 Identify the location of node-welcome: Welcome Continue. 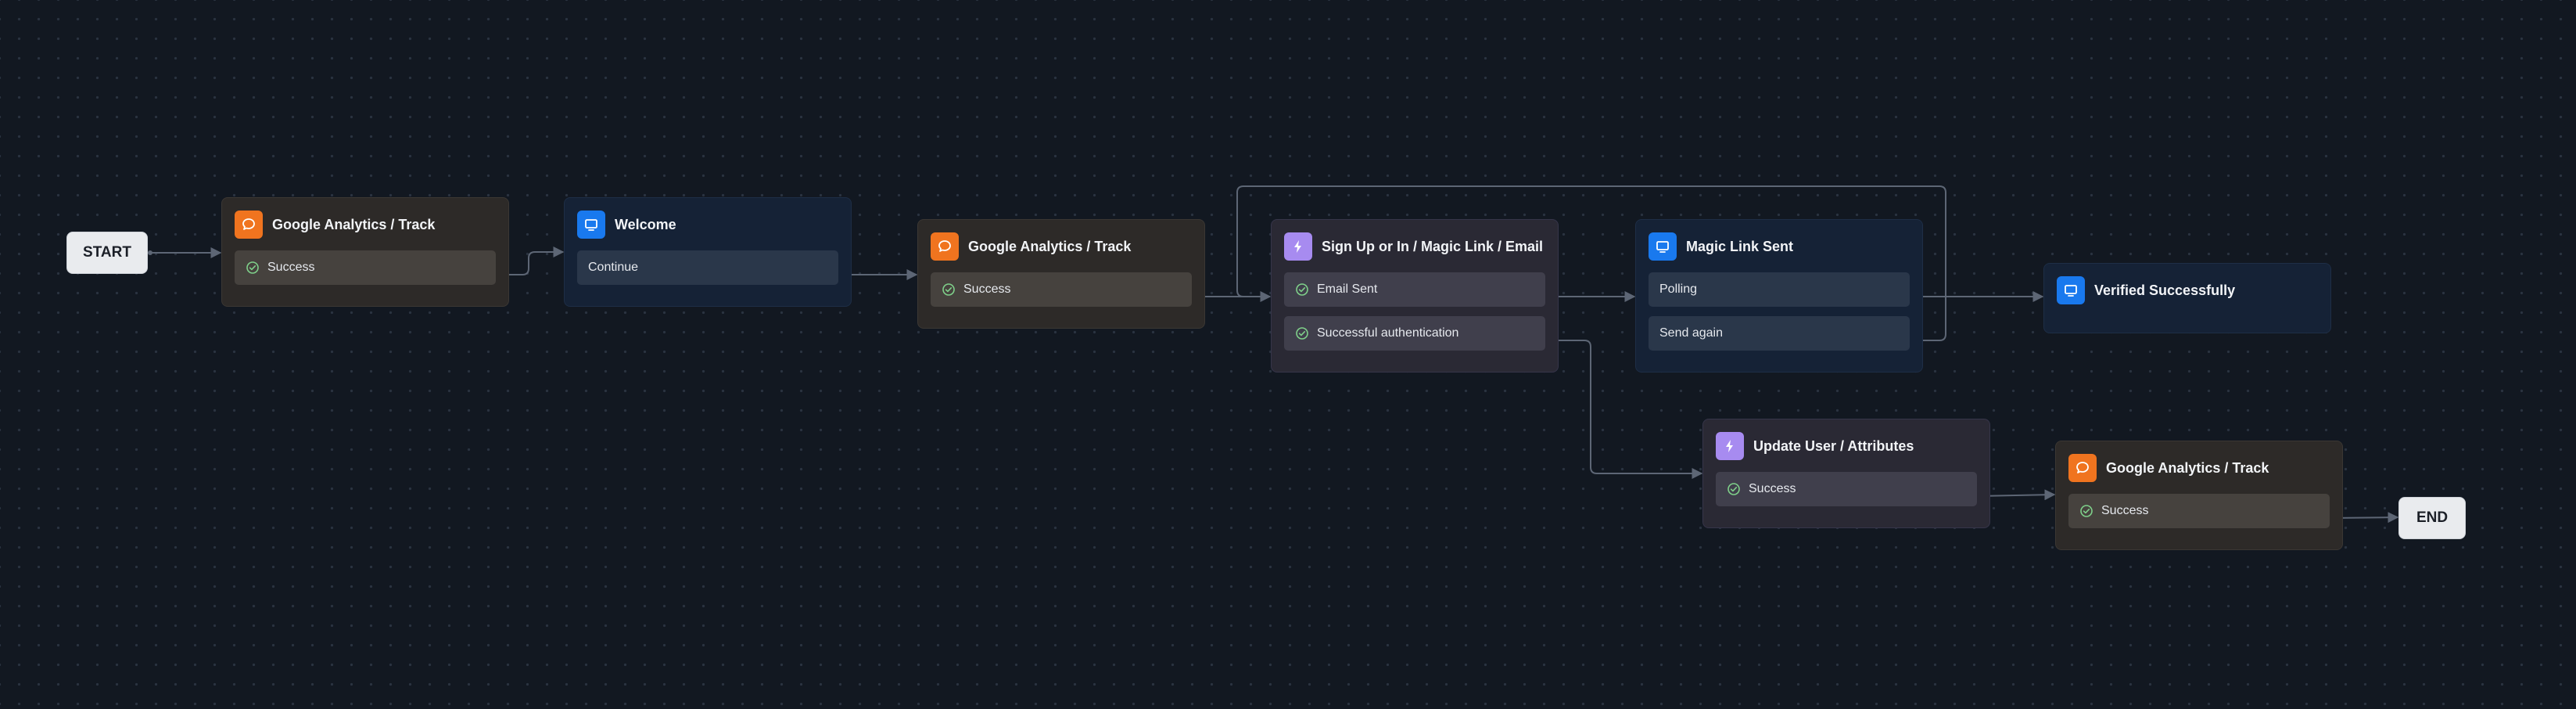
(708, 252).